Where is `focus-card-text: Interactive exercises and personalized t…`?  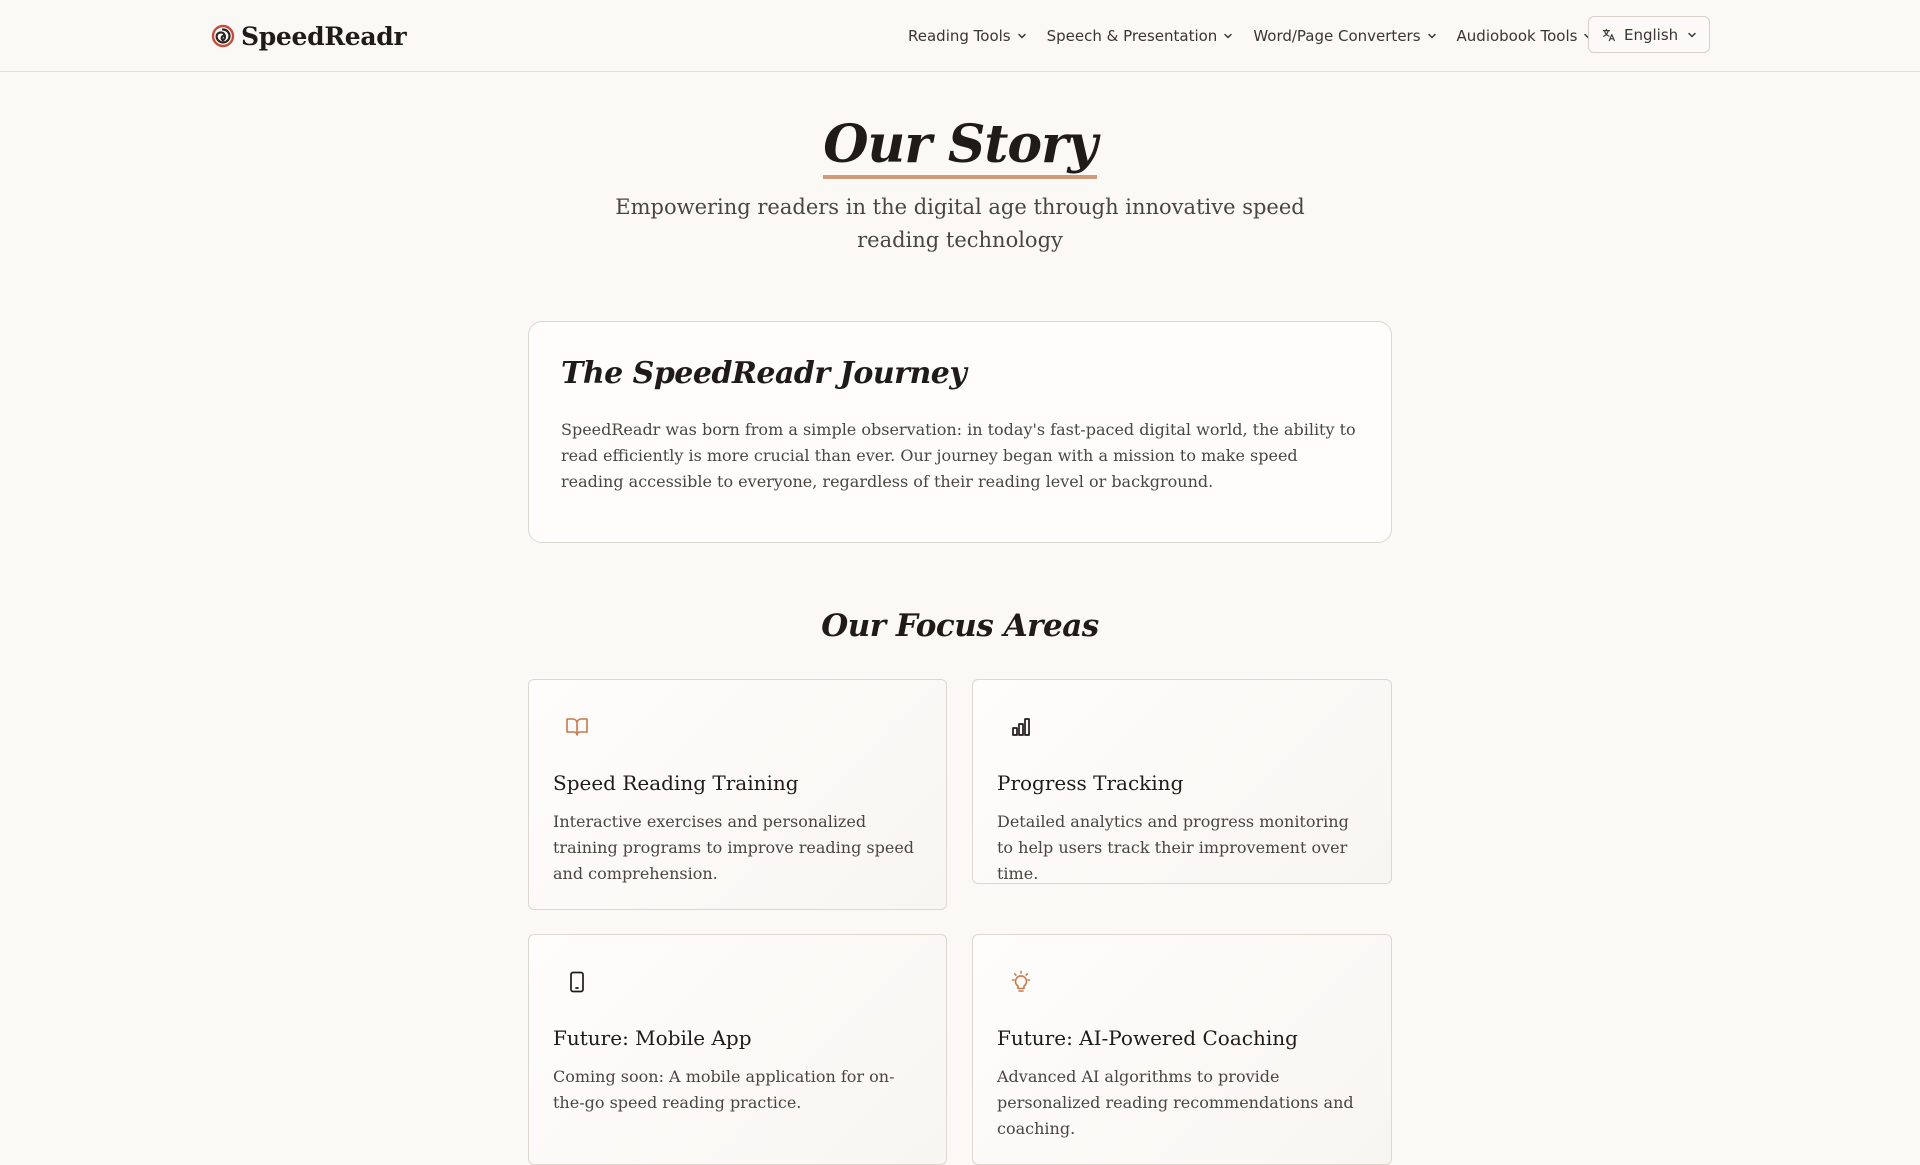 focus-card-text: Interactive exercises and personalized t… is located at coordinates (734, 847).